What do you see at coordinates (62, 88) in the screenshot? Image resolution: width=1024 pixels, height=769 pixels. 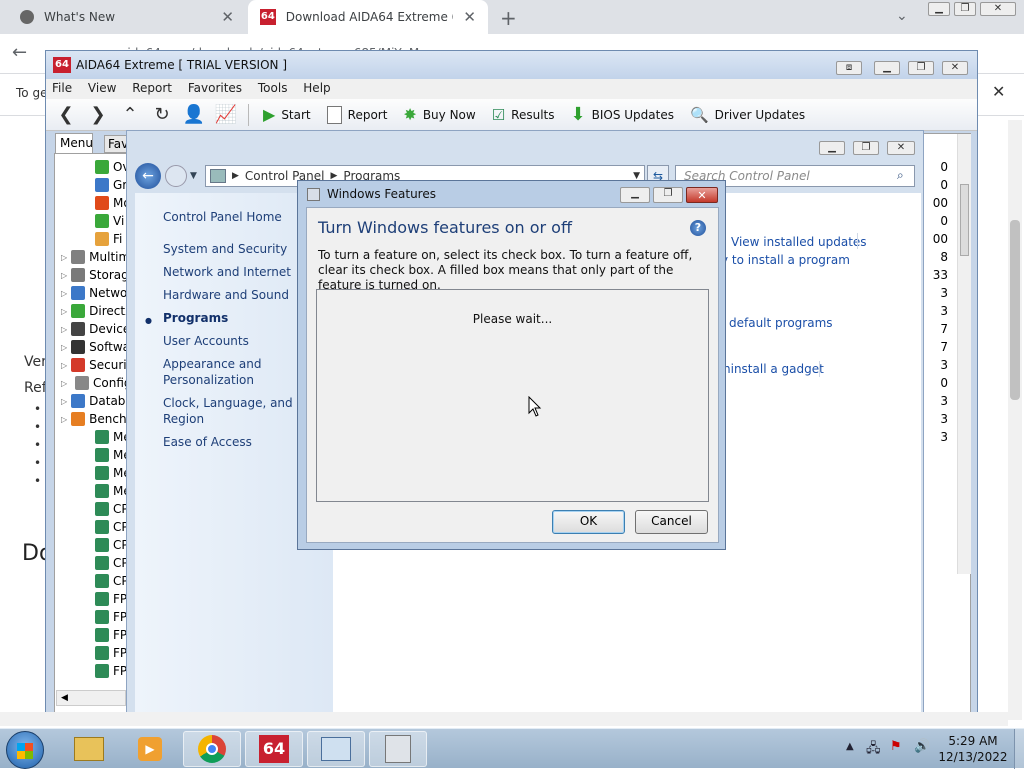 I see `menu-file: File` at bounding box center [62, 88].